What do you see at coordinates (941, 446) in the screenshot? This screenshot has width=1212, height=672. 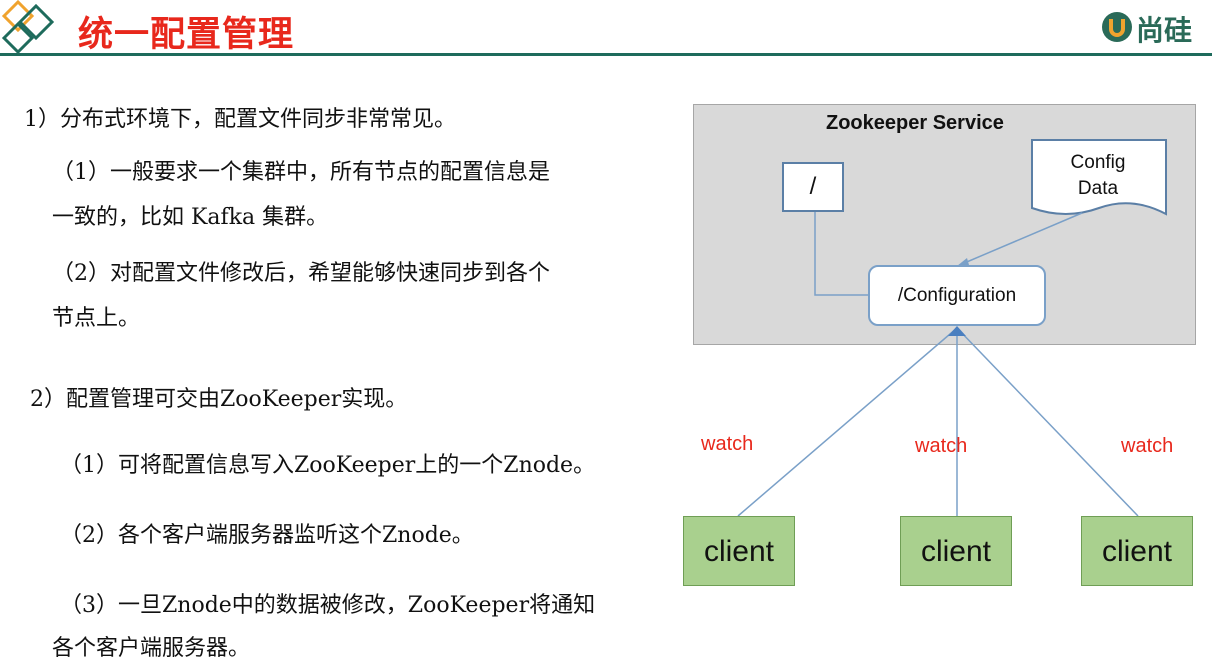 I see `watch-label-2: watch` at bounding box center [941, 446].